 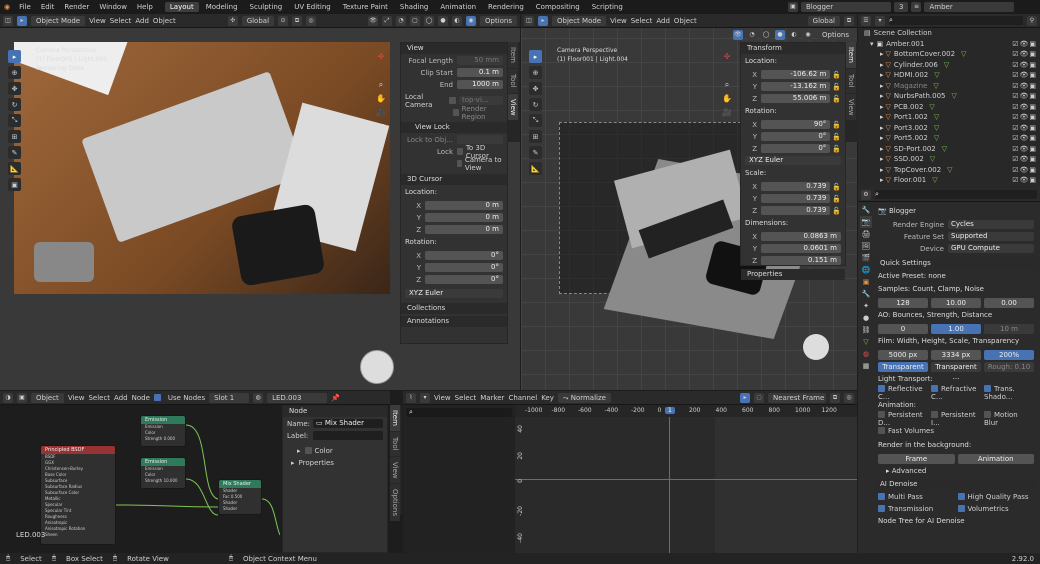 I want to click on vp-menu-object-right: Object, so click(x=685, y=21).